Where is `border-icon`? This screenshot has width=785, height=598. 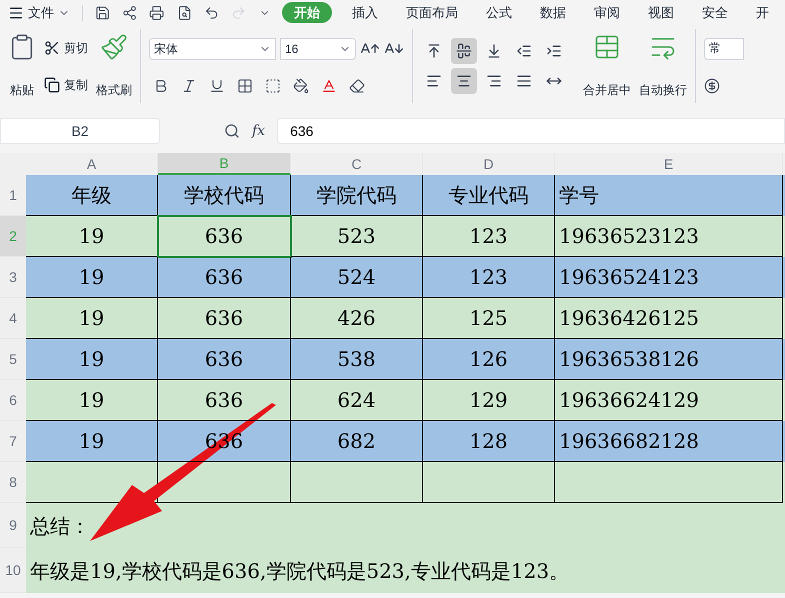 border-icon is located at coordinates (245, 86).